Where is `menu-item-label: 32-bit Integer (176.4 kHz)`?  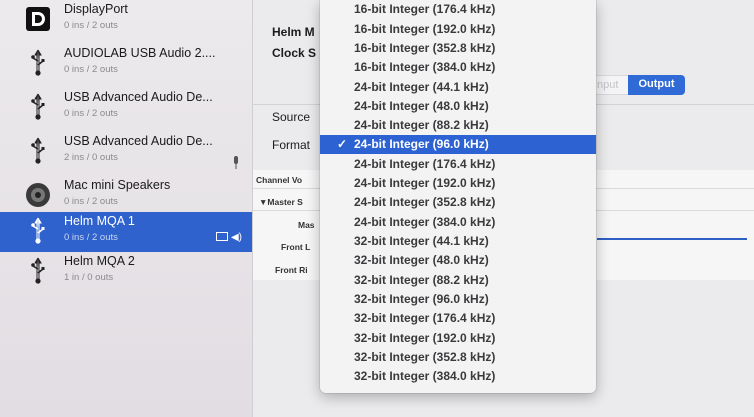 menu-item-label: 32-bit Integer (176.4 kHz) is located at coordinates (425, 318).